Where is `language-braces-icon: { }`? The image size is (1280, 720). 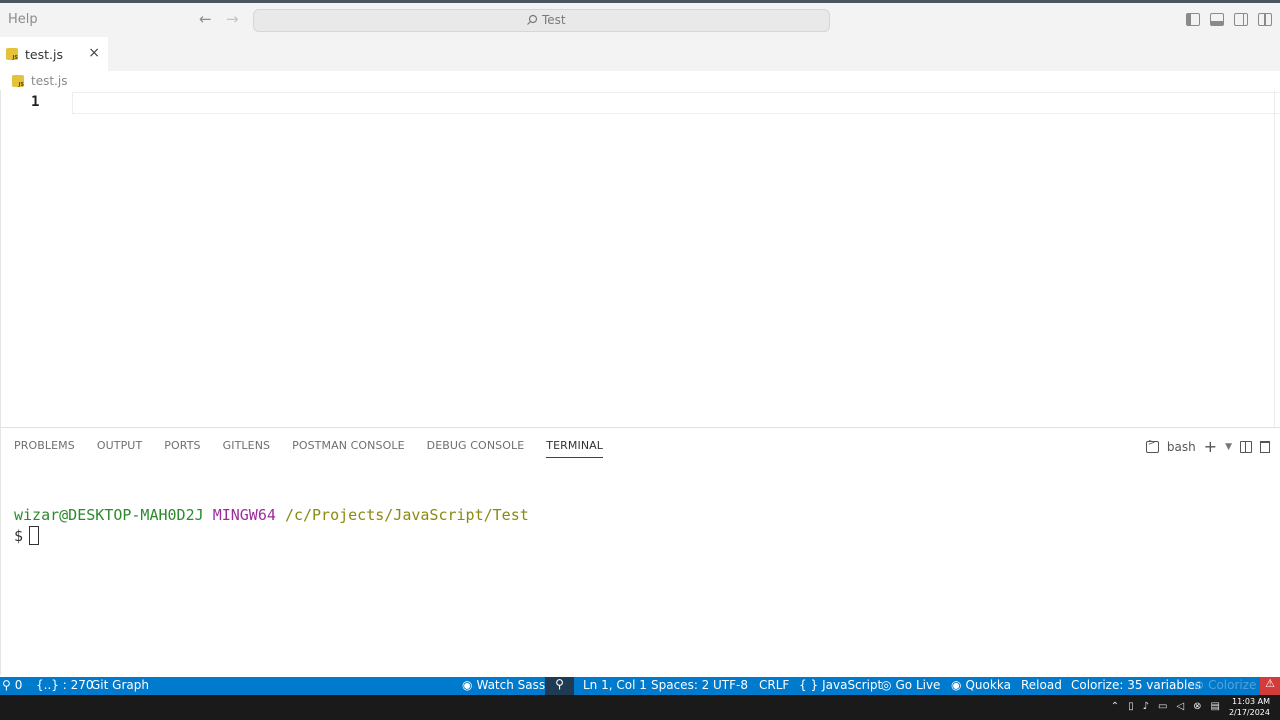
language-braces-icon: { } is located at coordinates (809, 685).